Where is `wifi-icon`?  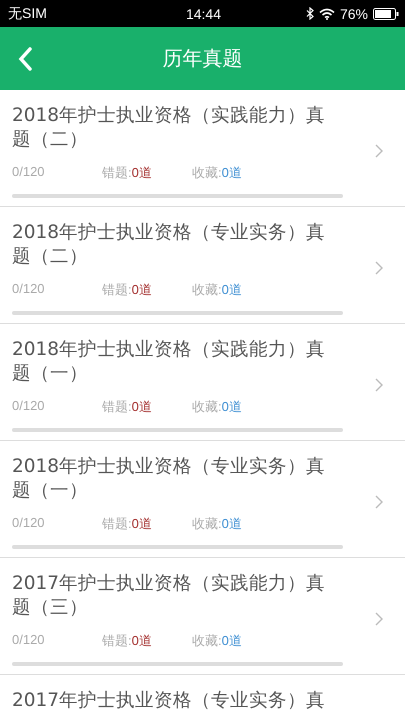
wifi-icon is located at coordinates (326, 14).